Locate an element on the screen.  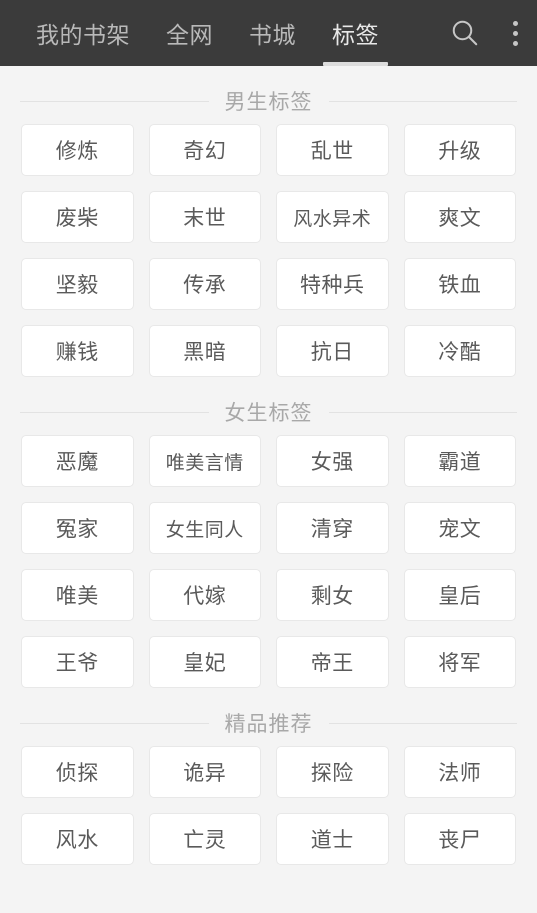
tag-label: 探险 is located at coordinates (332, 773).